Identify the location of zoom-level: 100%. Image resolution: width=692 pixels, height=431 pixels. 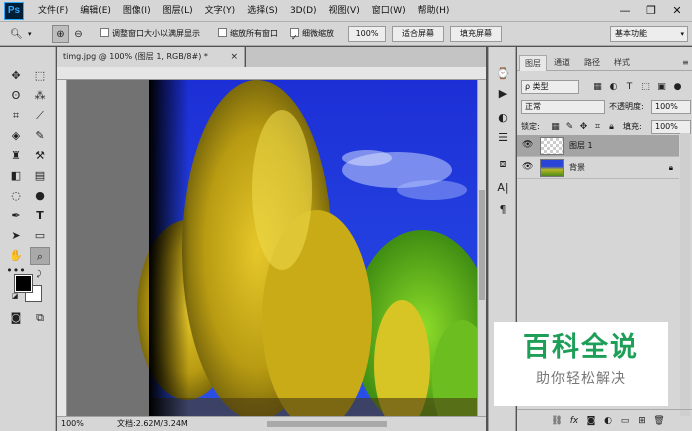
(72, 424).